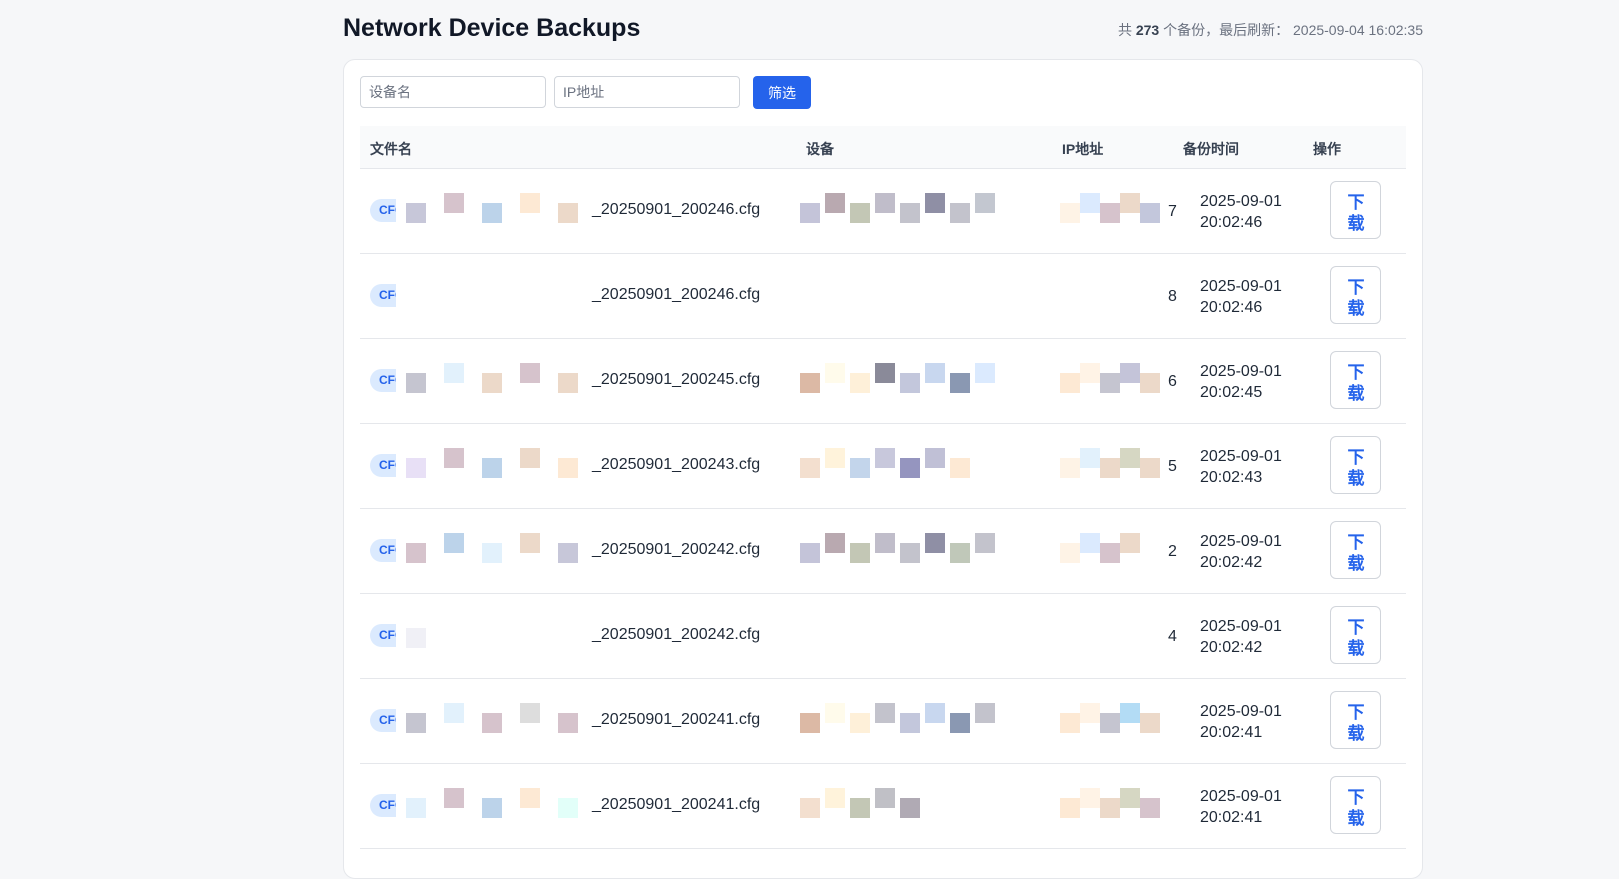  Describe the element at coordinates (1124, 30) in the screenshot. I see `summary-prefix: 共` at that location.